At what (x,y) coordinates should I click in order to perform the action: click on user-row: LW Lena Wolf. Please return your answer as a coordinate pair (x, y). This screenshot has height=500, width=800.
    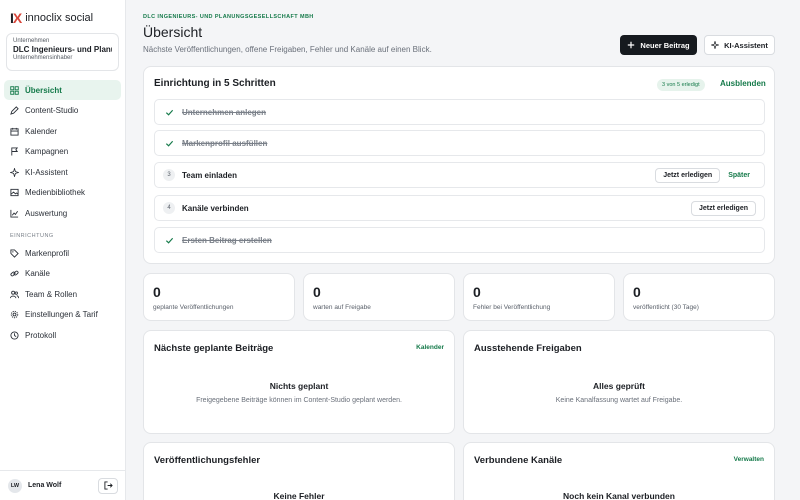
    Looking at the image, I should click on (63, 485).